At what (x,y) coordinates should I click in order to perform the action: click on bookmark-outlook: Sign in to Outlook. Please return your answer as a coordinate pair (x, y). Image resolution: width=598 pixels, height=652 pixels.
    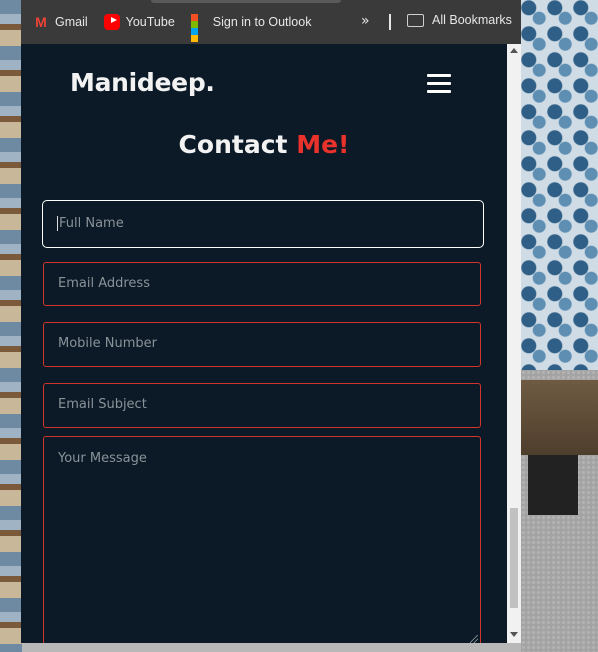
    Looking at the image, I should click on (251, 28).